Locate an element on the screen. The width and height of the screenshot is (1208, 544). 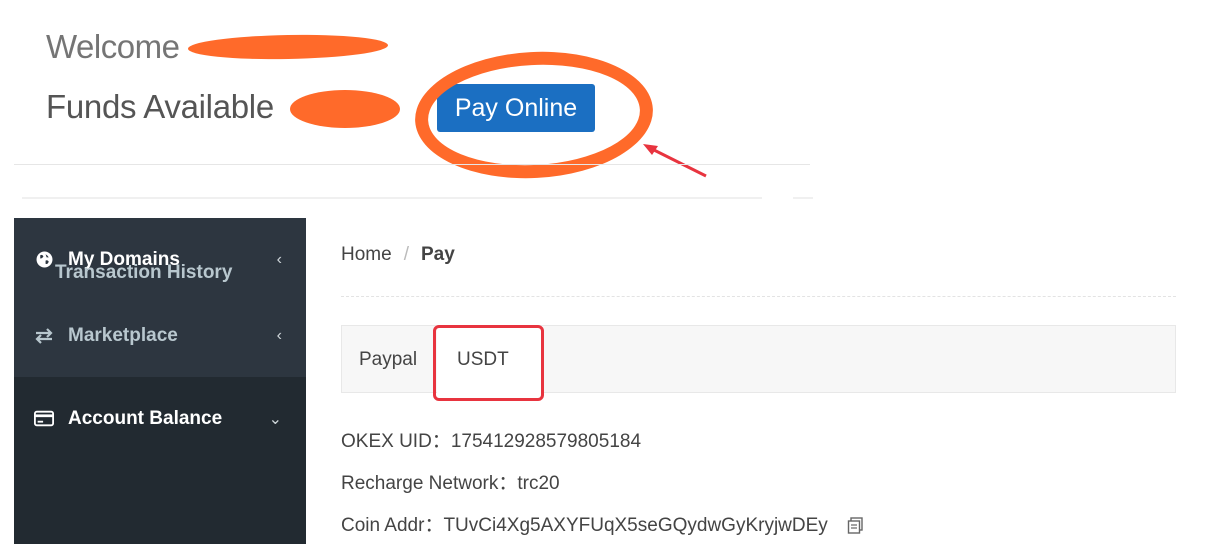
funds-available-label: Funds Available is located at coordinates (160, 106).